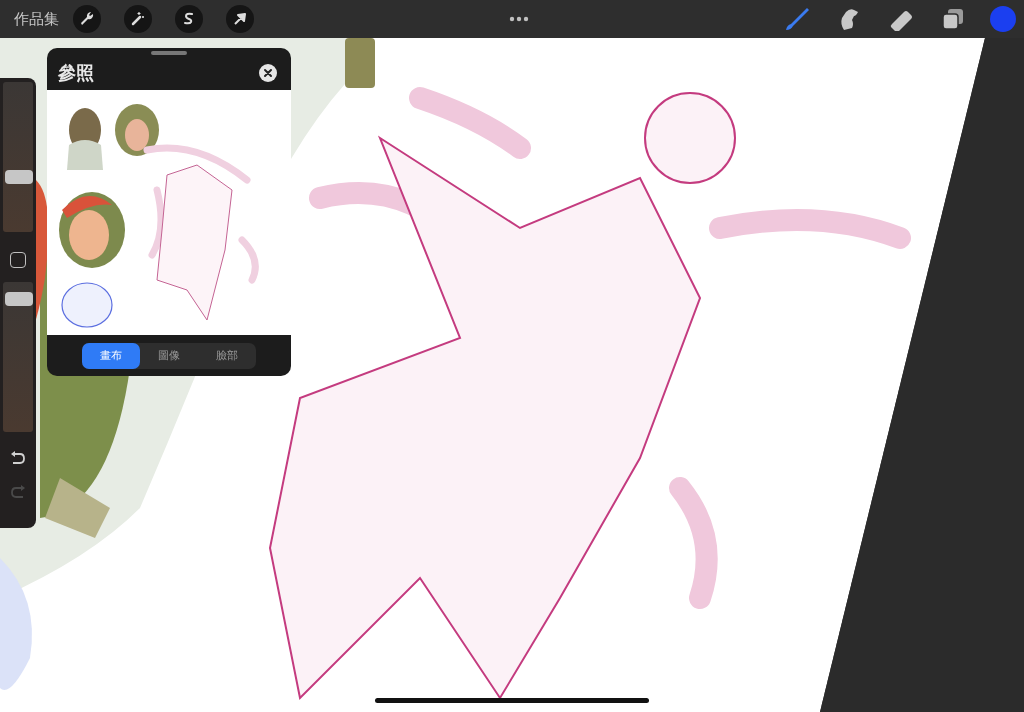 Image resolution: width=1024 pixels, height=712 pixels. What do you see at coordinates (1003, 19) in the screenshot?
I see `color-swatch` at bounding box center [1003, 19].